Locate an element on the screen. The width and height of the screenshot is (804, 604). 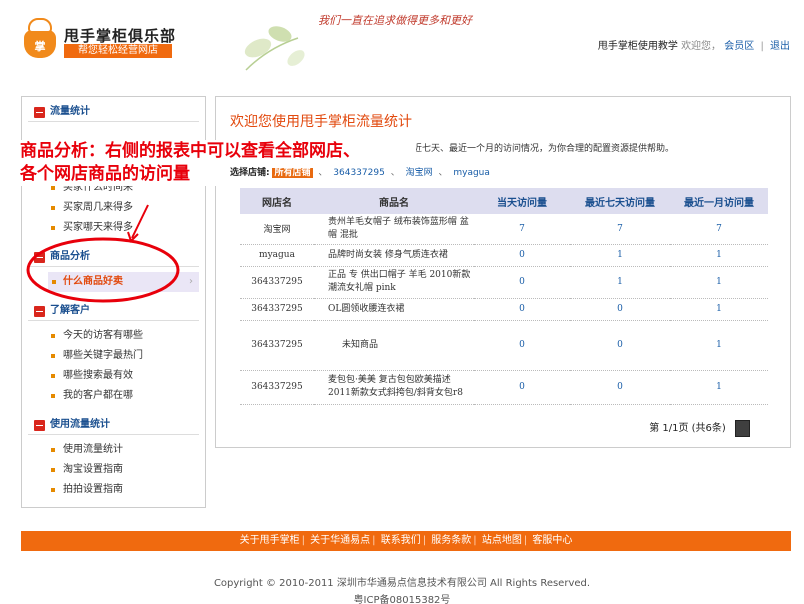
sidebar-item-label: 什么商品好卖 is located at coordinates (93, 281).